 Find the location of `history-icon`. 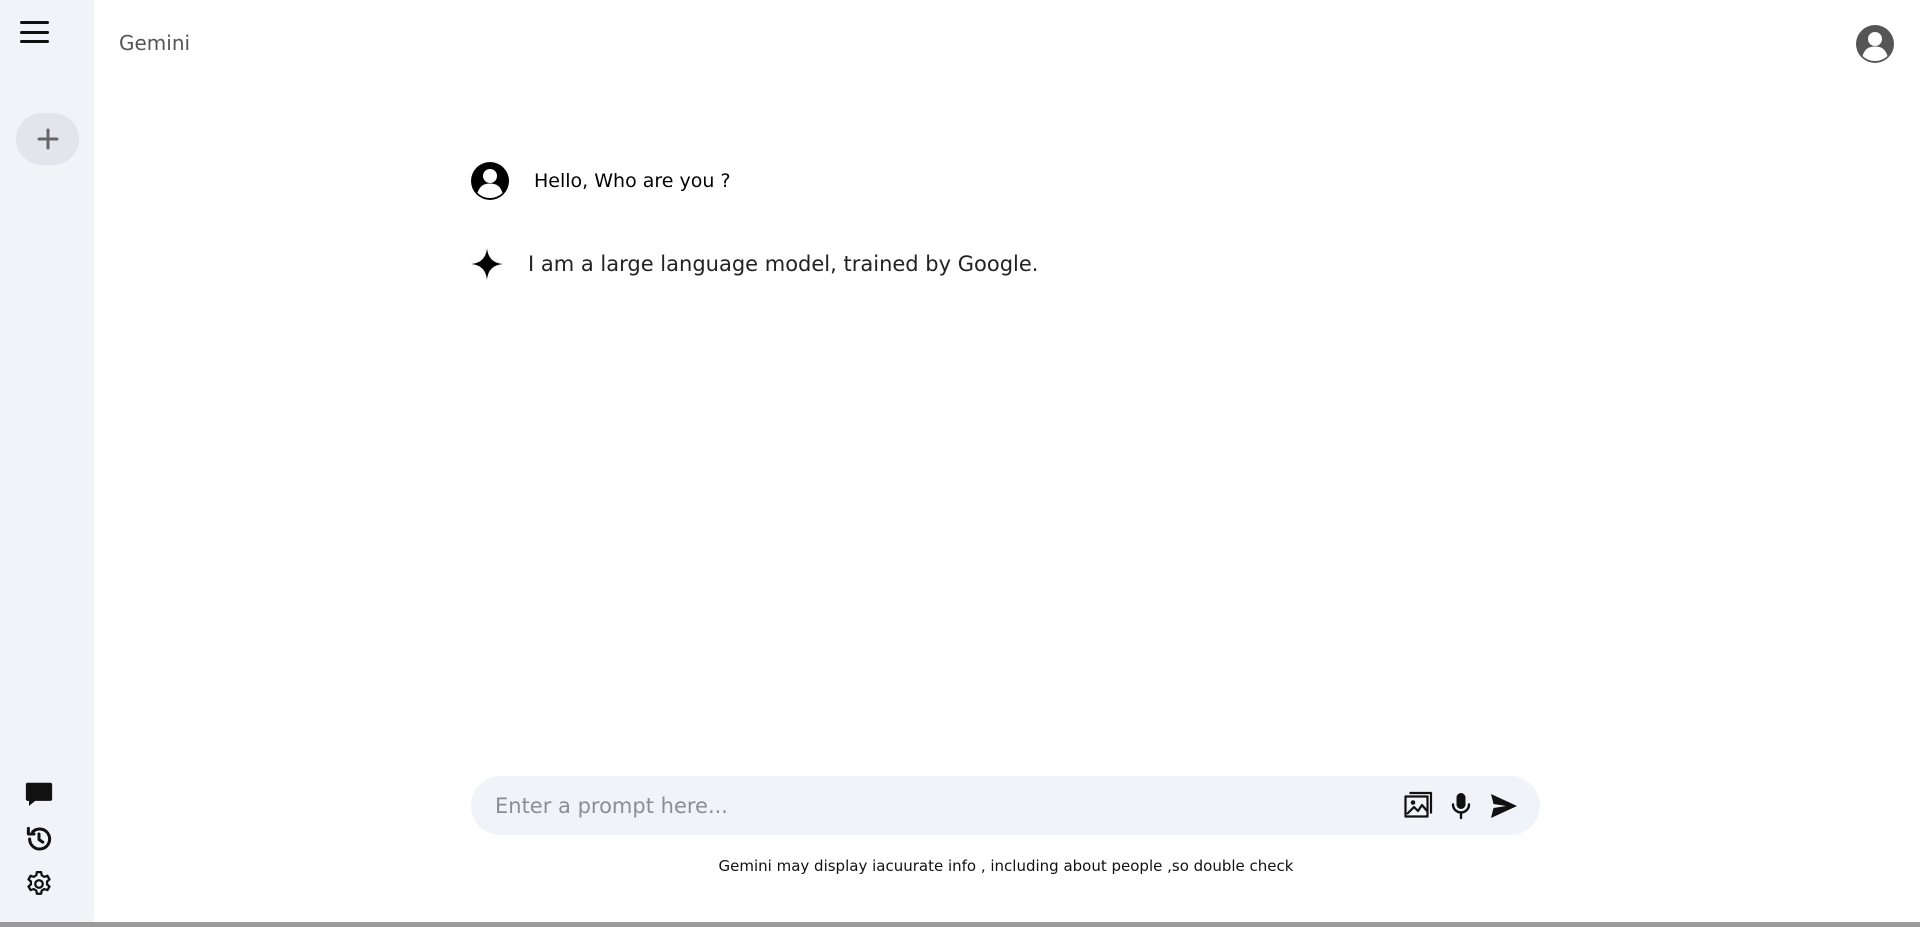

history-icon is located at coordinates (39, 838).